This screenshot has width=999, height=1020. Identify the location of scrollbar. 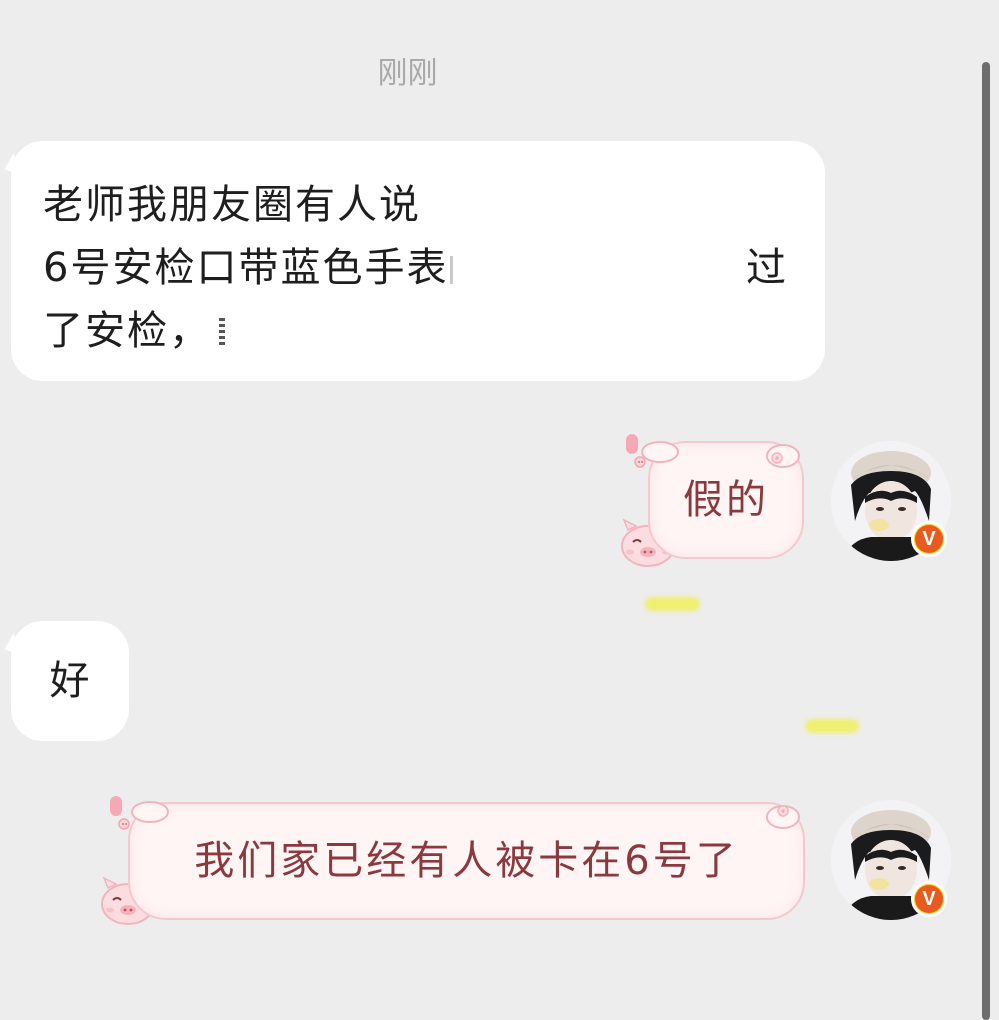
(986, 541).